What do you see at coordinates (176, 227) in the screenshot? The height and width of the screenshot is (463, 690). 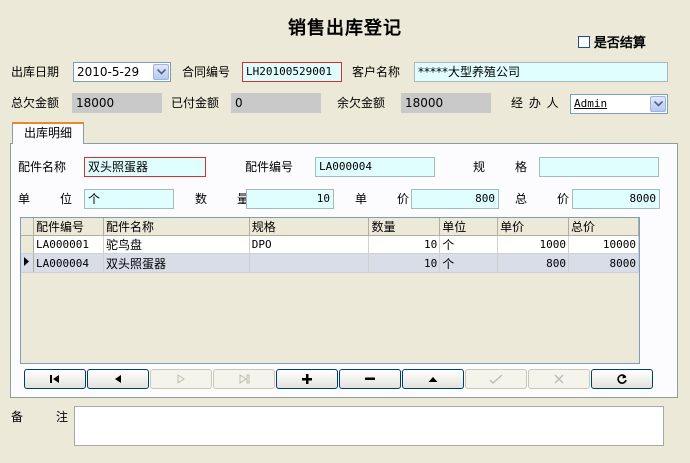 I see `column-header-part-name: 配件名称` at bounding box center [176, 227].